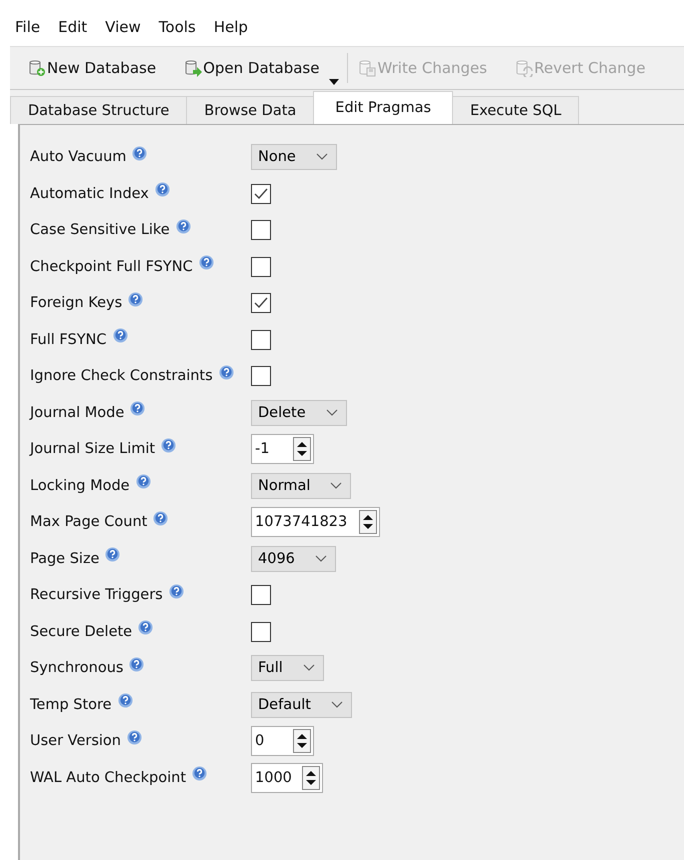 This screenshot has width=684, height=860. Describe the element at coordinates (28, 27) in the screenshot. I see `menu-item: File` at that location.